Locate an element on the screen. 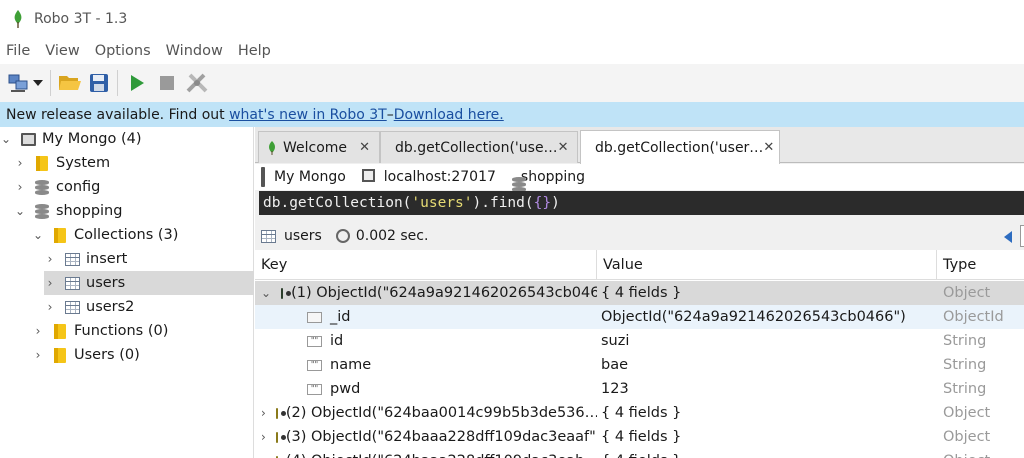 This screenshot has height=458, width=1024. network-connect-icon is located at coordinates (18, 83).